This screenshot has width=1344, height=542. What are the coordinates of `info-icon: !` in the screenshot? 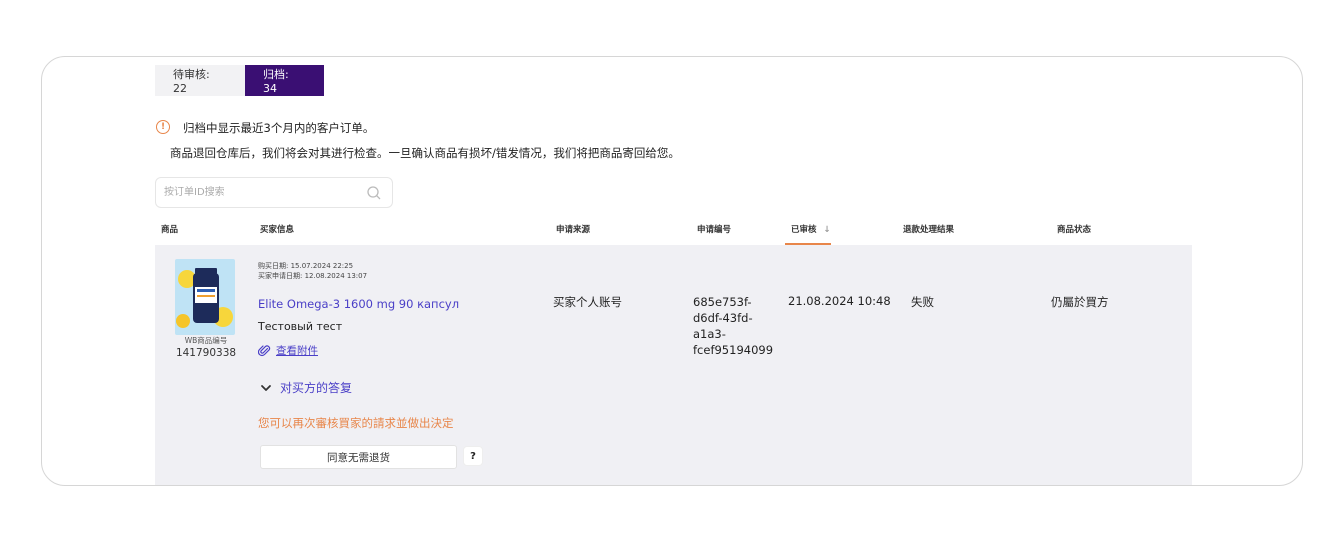 It's located at (163, 127).